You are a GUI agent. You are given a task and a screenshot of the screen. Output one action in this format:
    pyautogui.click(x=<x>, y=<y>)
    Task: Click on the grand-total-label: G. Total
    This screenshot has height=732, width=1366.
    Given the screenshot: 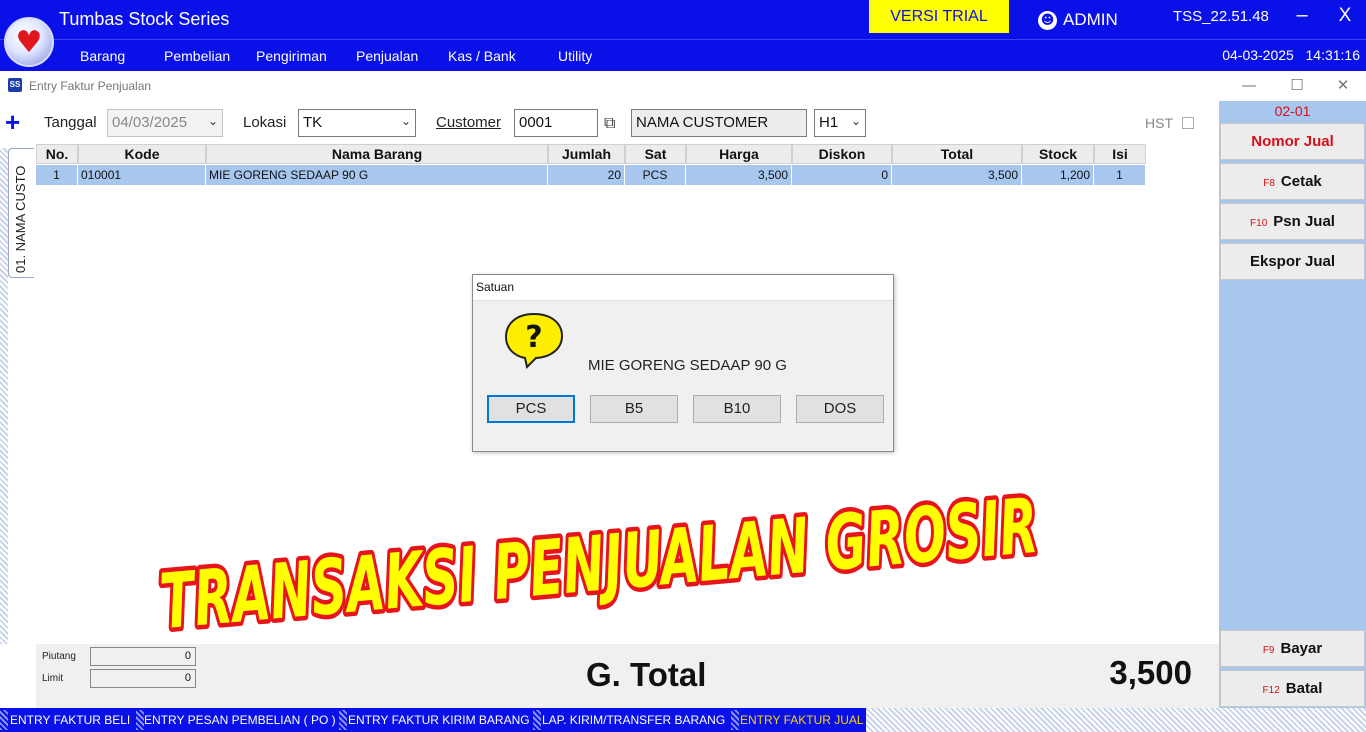 What is the action you would take?
    pyautogui.click(x=646, y=674)
    